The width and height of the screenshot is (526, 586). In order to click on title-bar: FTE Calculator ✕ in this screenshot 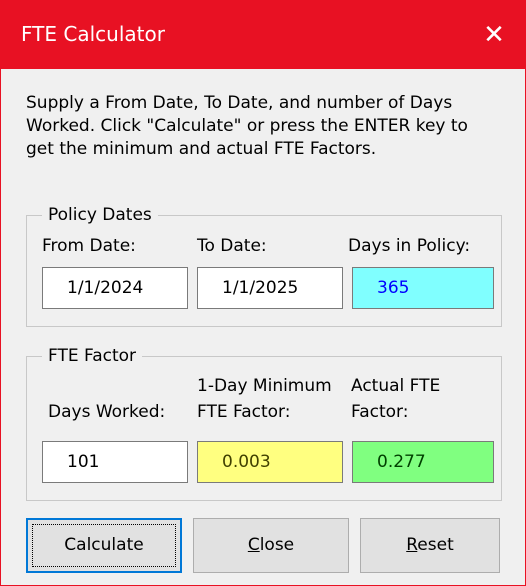, I will do `click(263, 35)`.